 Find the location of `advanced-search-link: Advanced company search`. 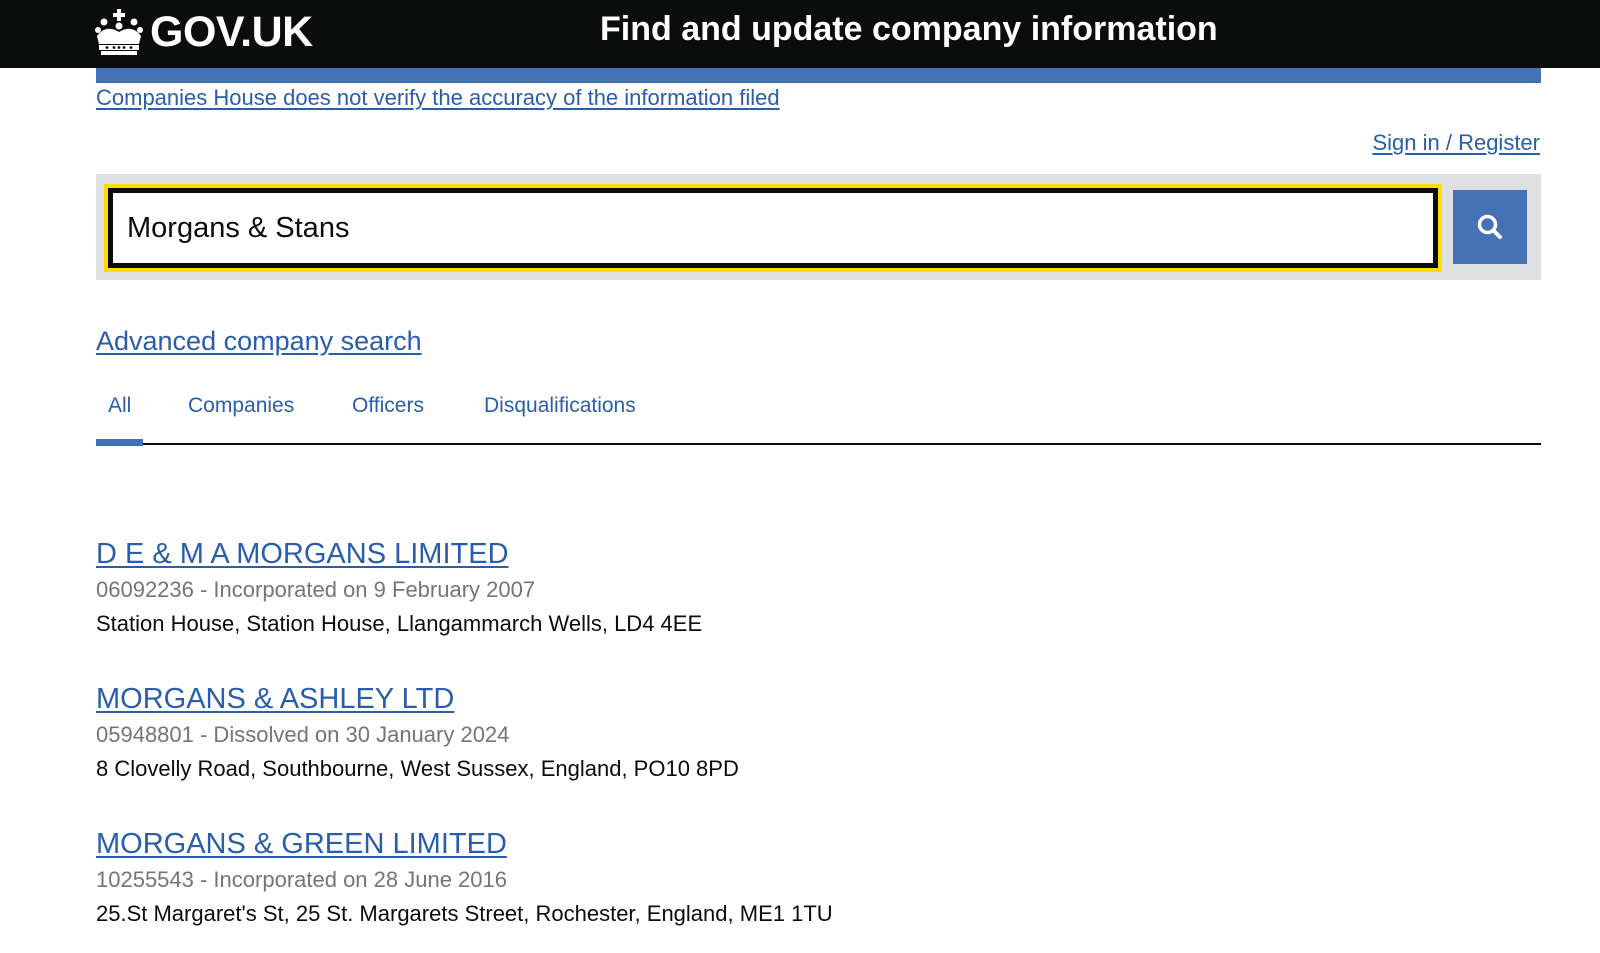

advanced-search-link: Advanced company search is located at coordinates (259, 341).